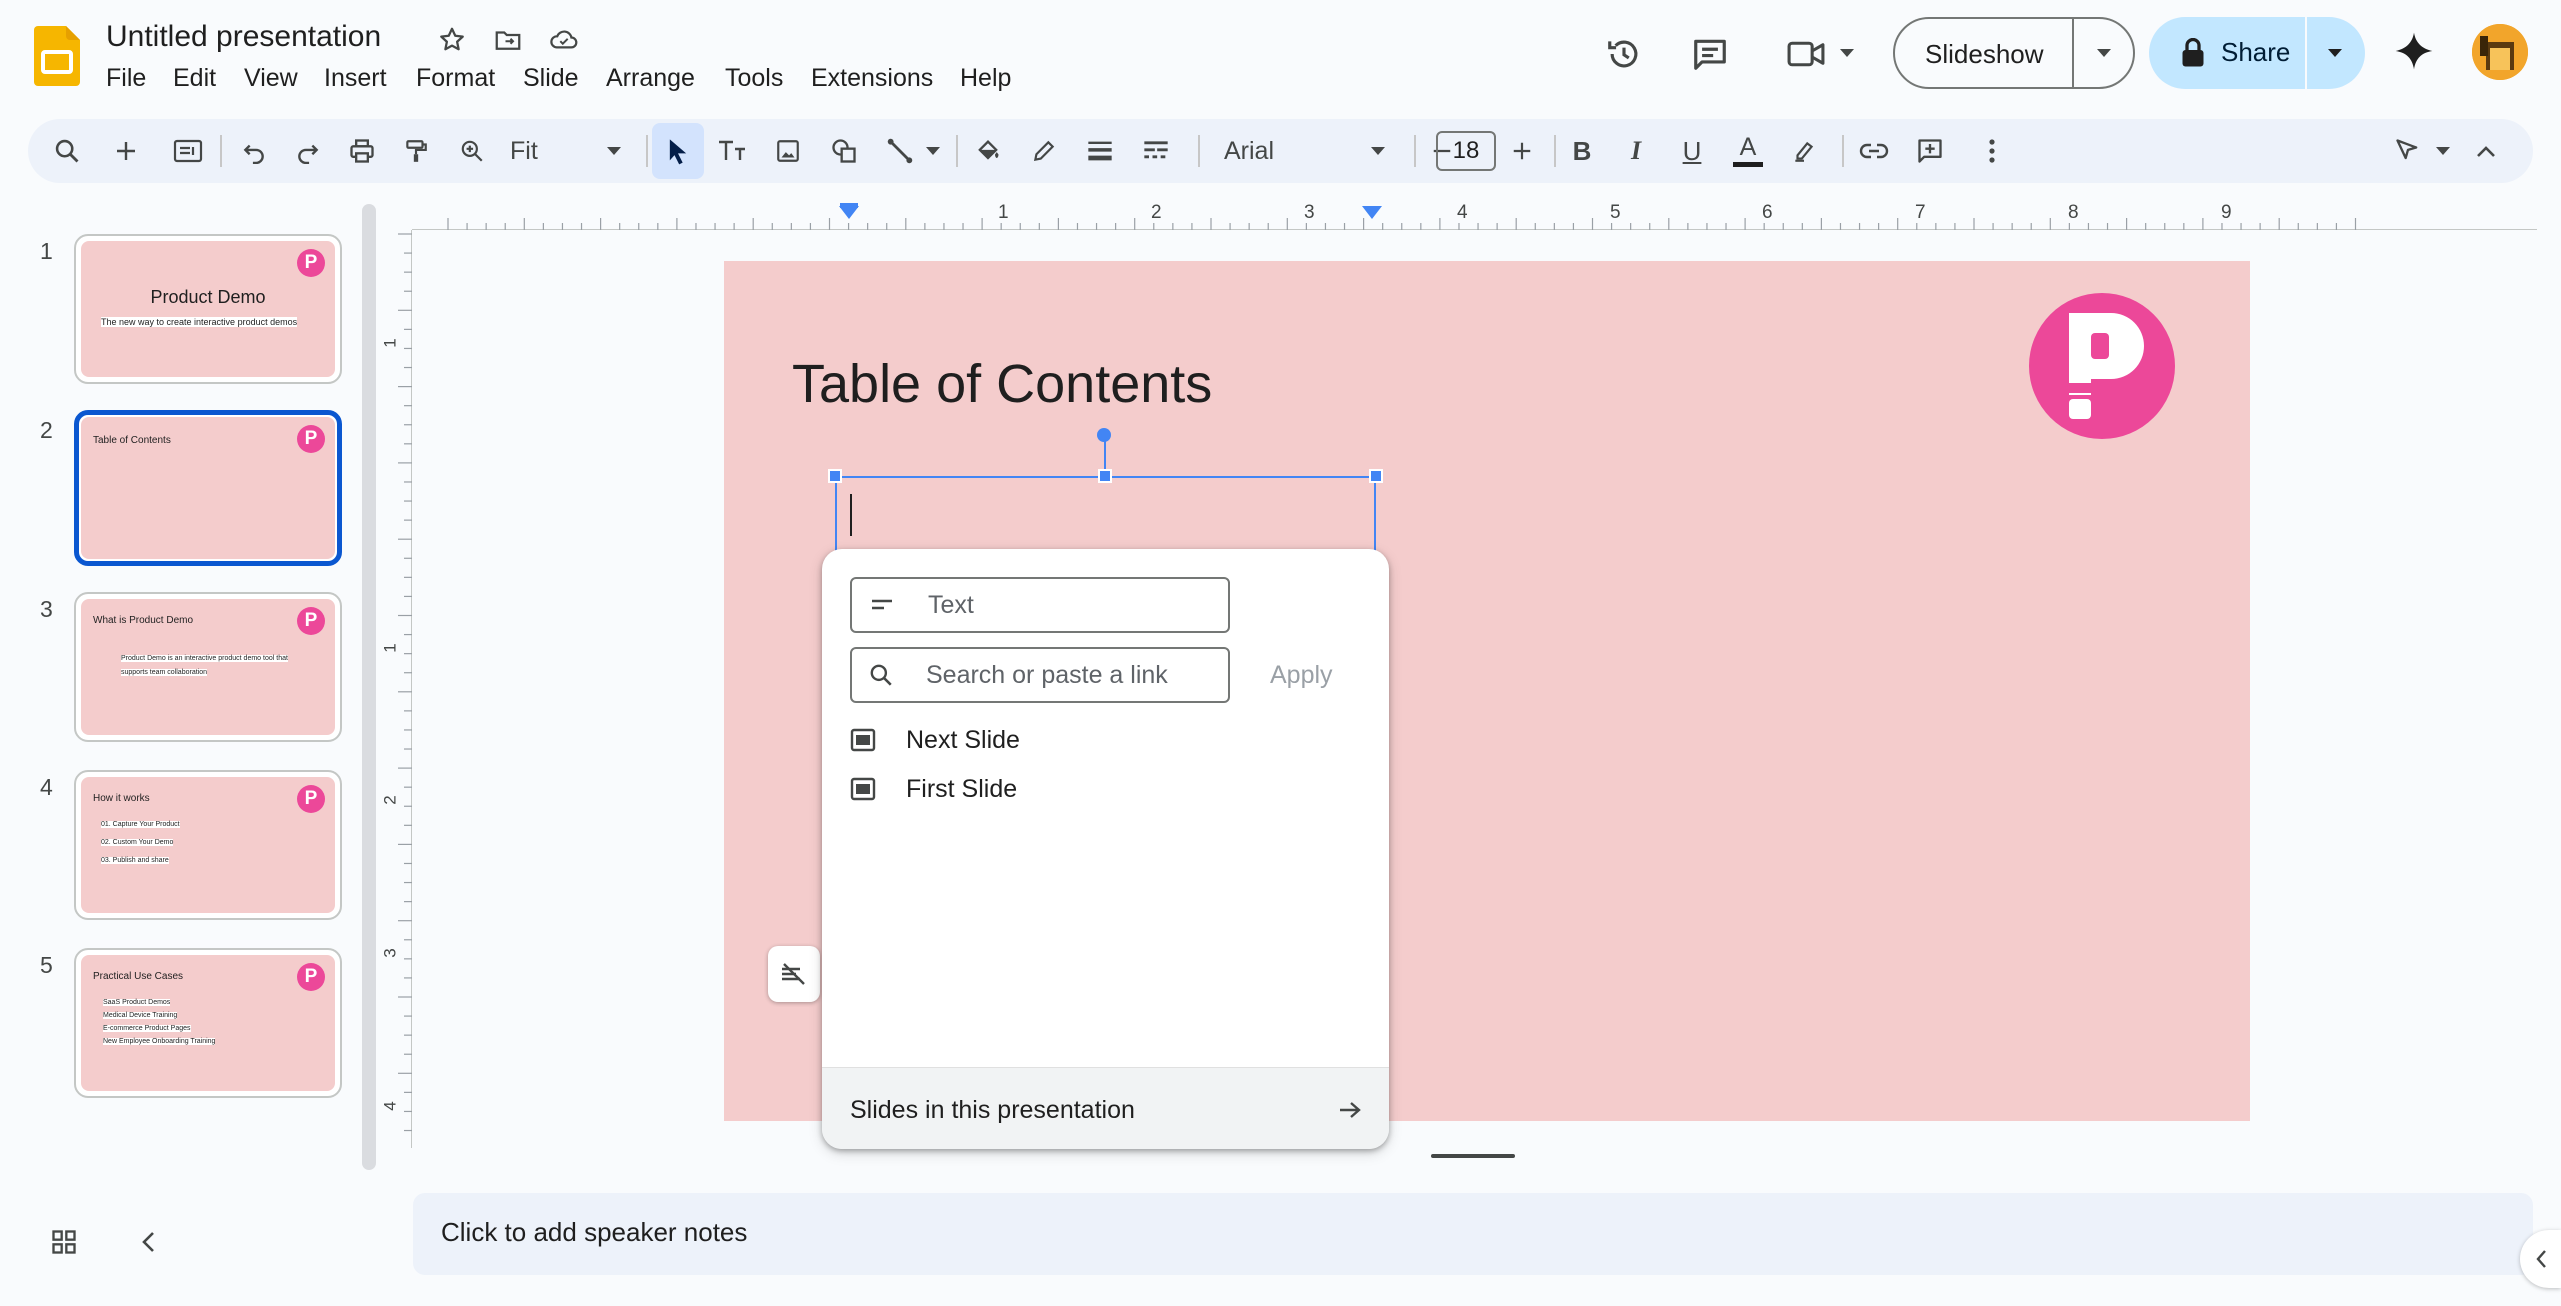 Image resolution: width=2561 pixels, height=1306 pixels. What do you see at coordinates (900, 151) in the screenshot?
I see `line-button` at bounding box center [900, 151].